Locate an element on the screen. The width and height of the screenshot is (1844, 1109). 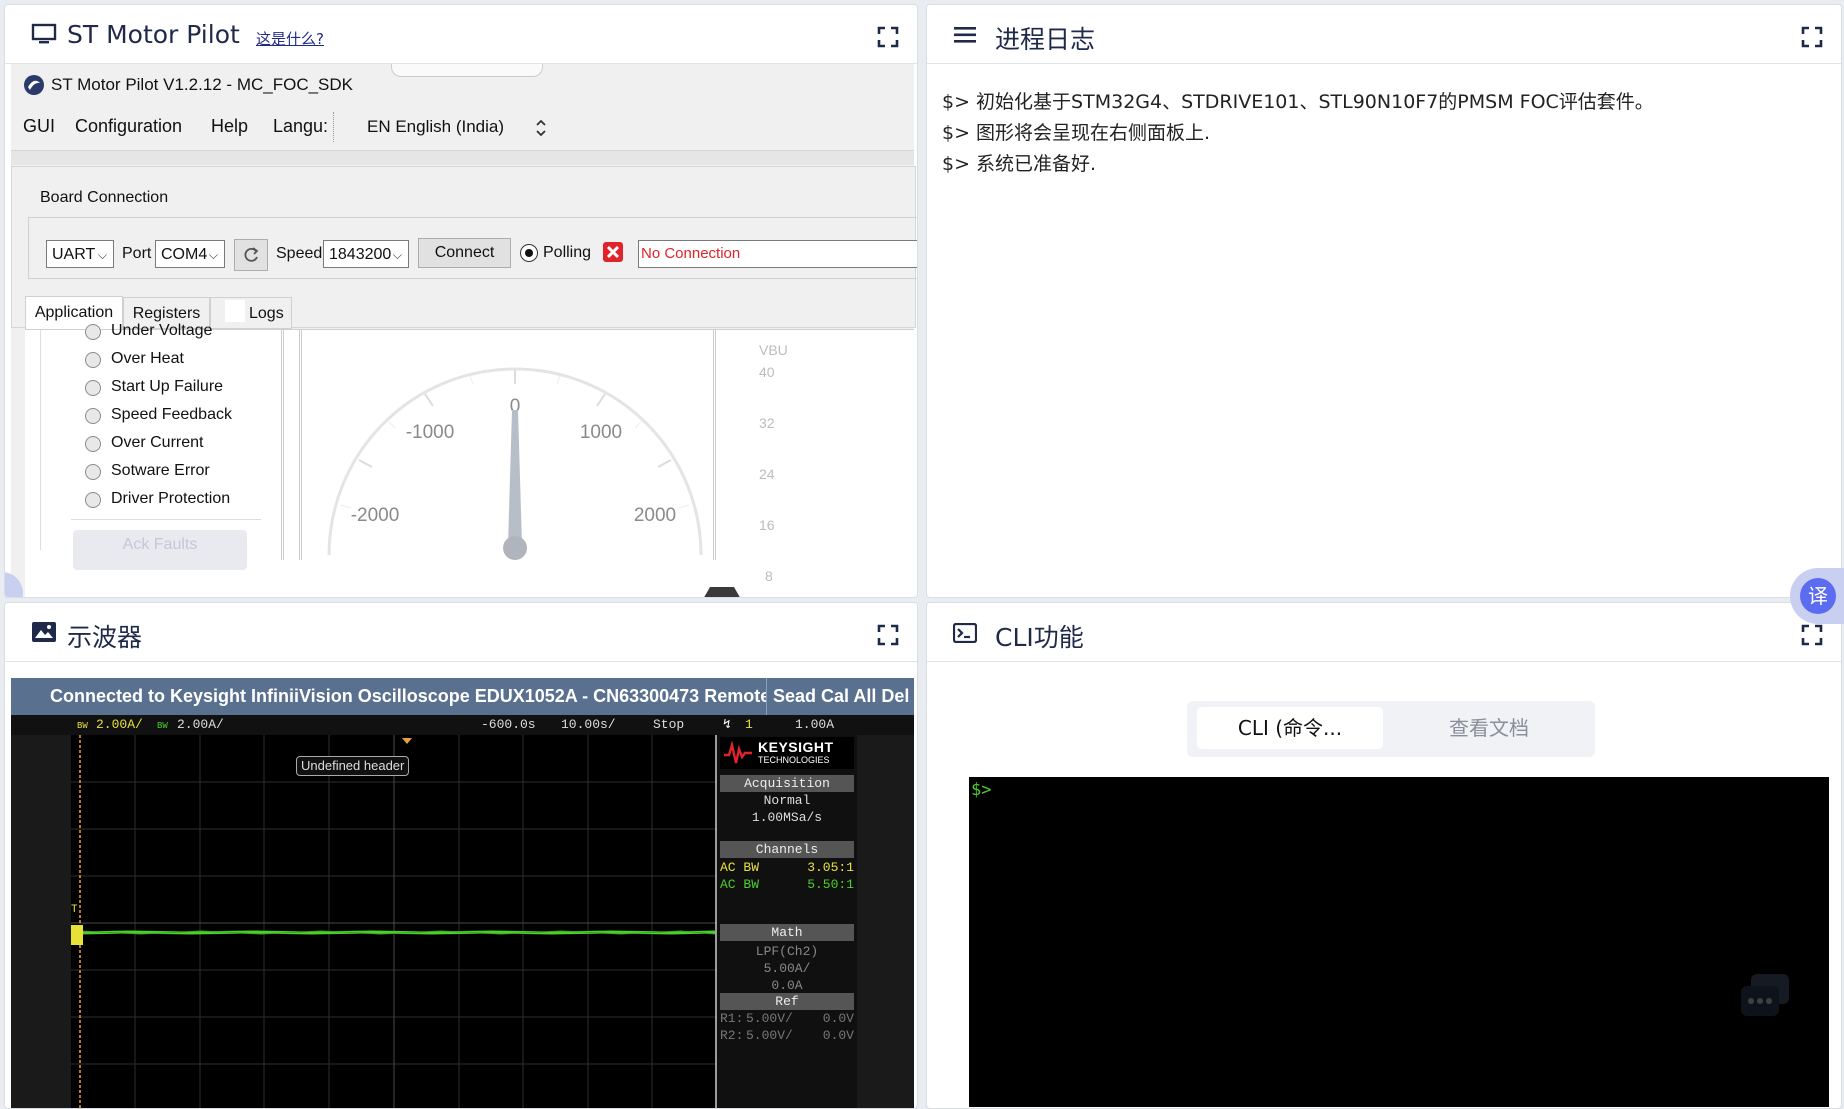
math-header: Math is located at coordinates (787, 932).